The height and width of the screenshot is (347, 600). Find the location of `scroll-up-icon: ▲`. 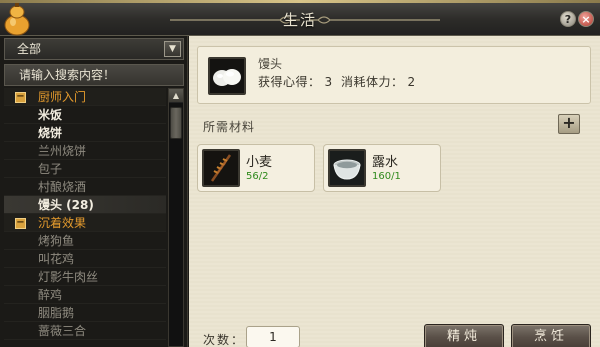

scroll-up-icon: ▲ is located at coordinates (176, 96).